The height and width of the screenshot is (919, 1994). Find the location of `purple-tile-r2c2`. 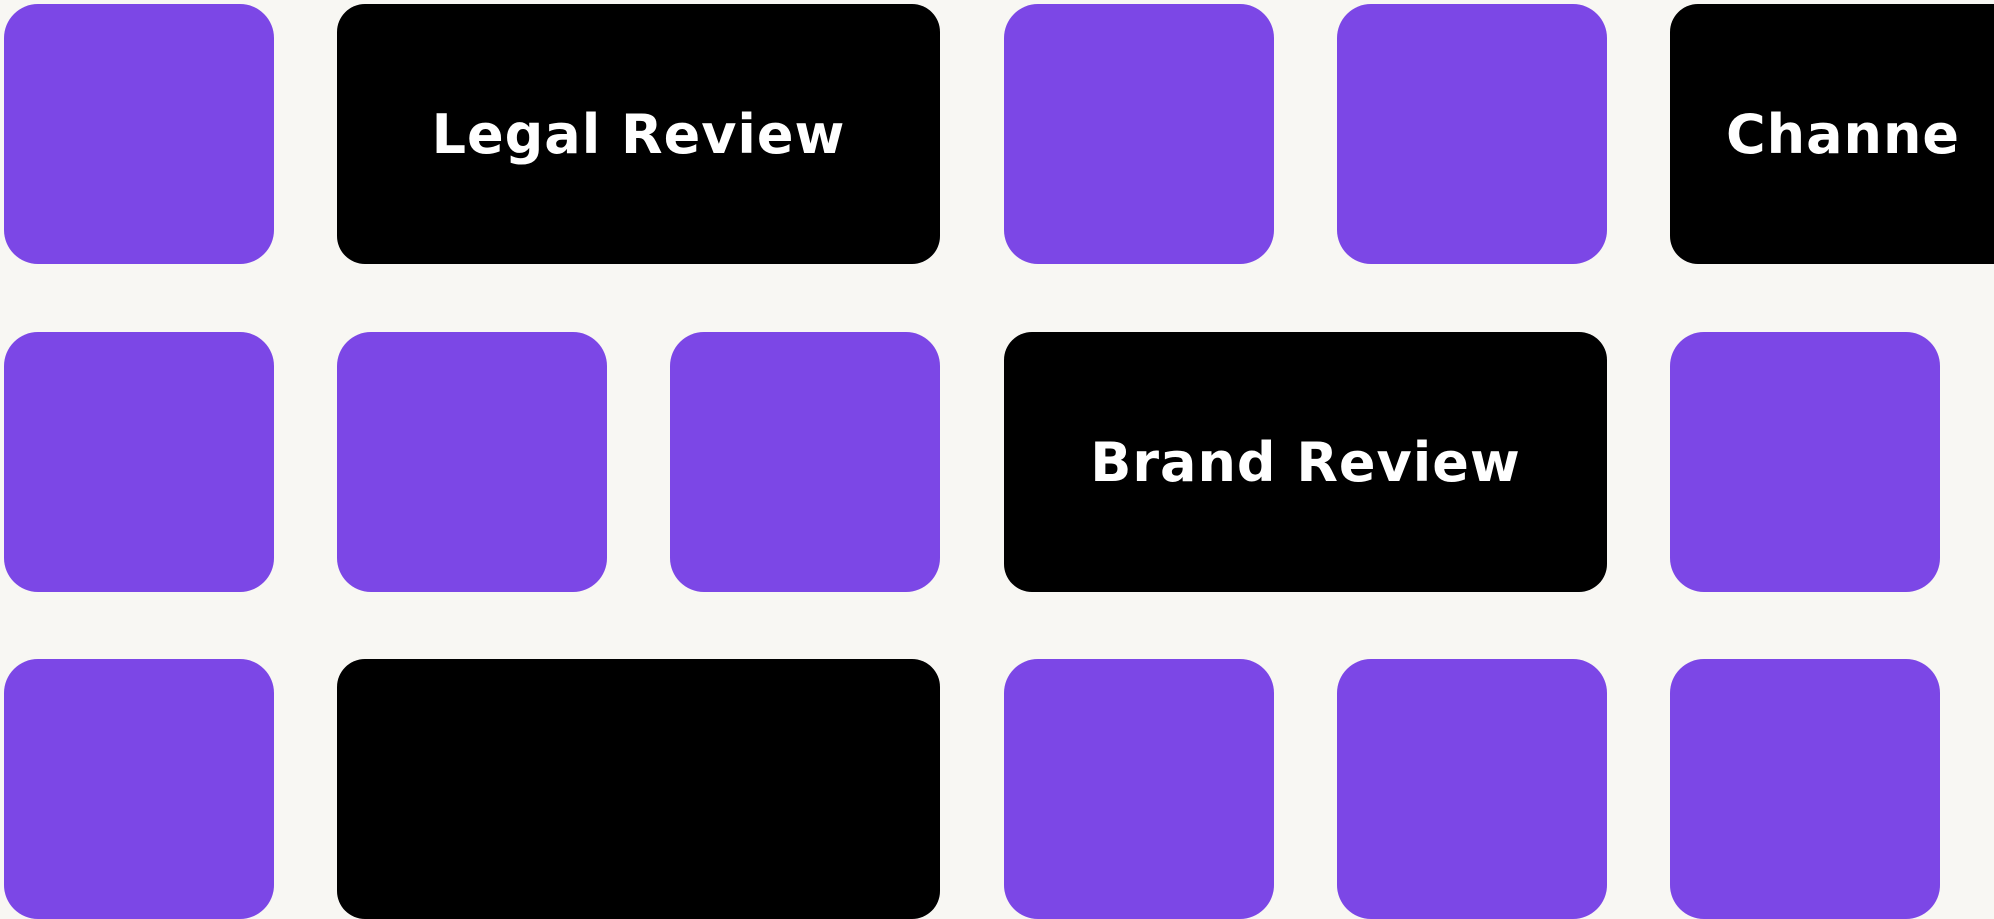

purple-tile-r2c2 is located at coordinates (472, 462).